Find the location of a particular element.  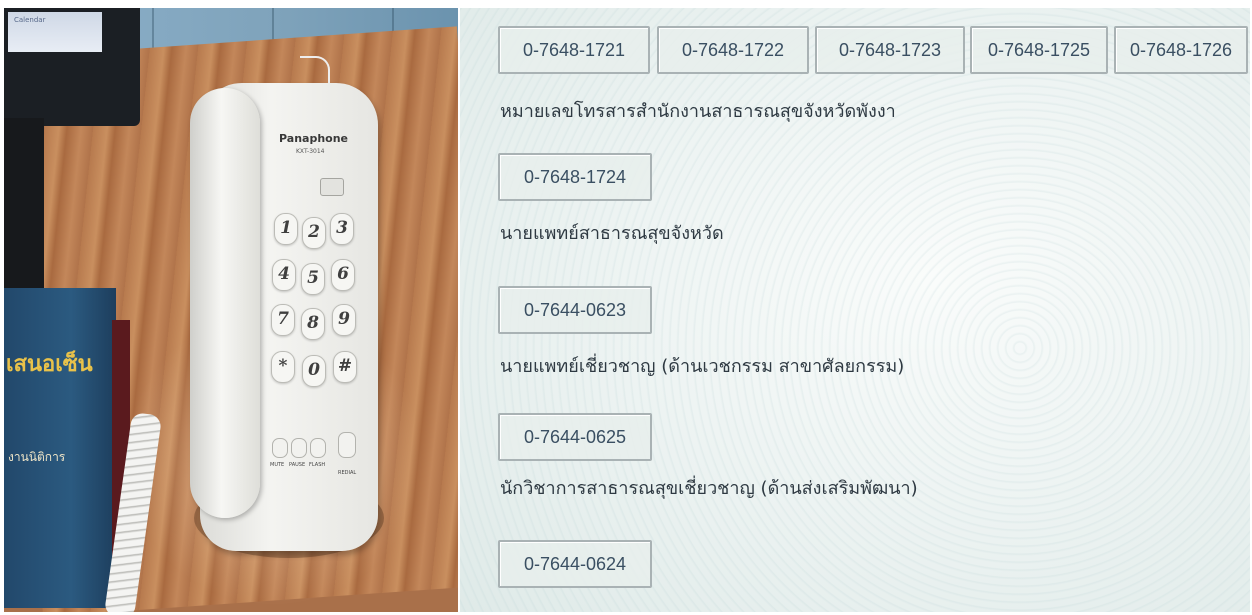

phone-number-0623: 0-7644-0623 is located at coordinates (575, 310).